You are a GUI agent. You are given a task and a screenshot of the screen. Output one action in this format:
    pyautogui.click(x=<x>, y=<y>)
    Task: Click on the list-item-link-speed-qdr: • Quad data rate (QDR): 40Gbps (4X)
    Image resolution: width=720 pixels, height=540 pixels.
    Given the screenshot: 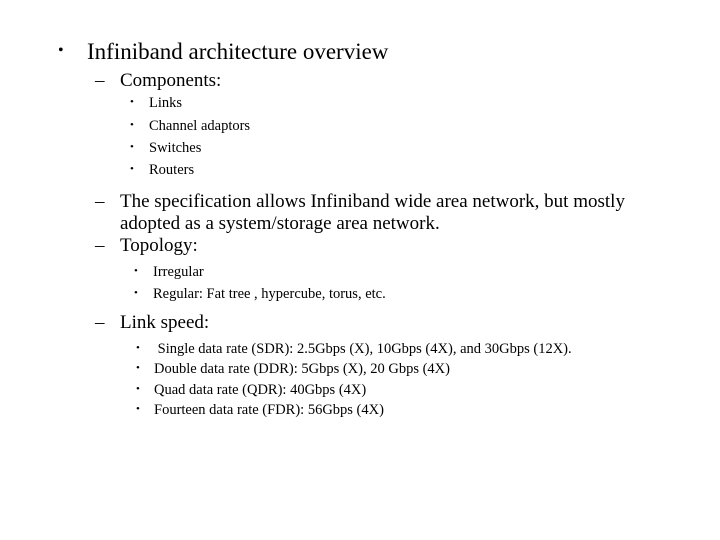 What is the action you would take?
    pyautogui.click(x=360, y=390)
    